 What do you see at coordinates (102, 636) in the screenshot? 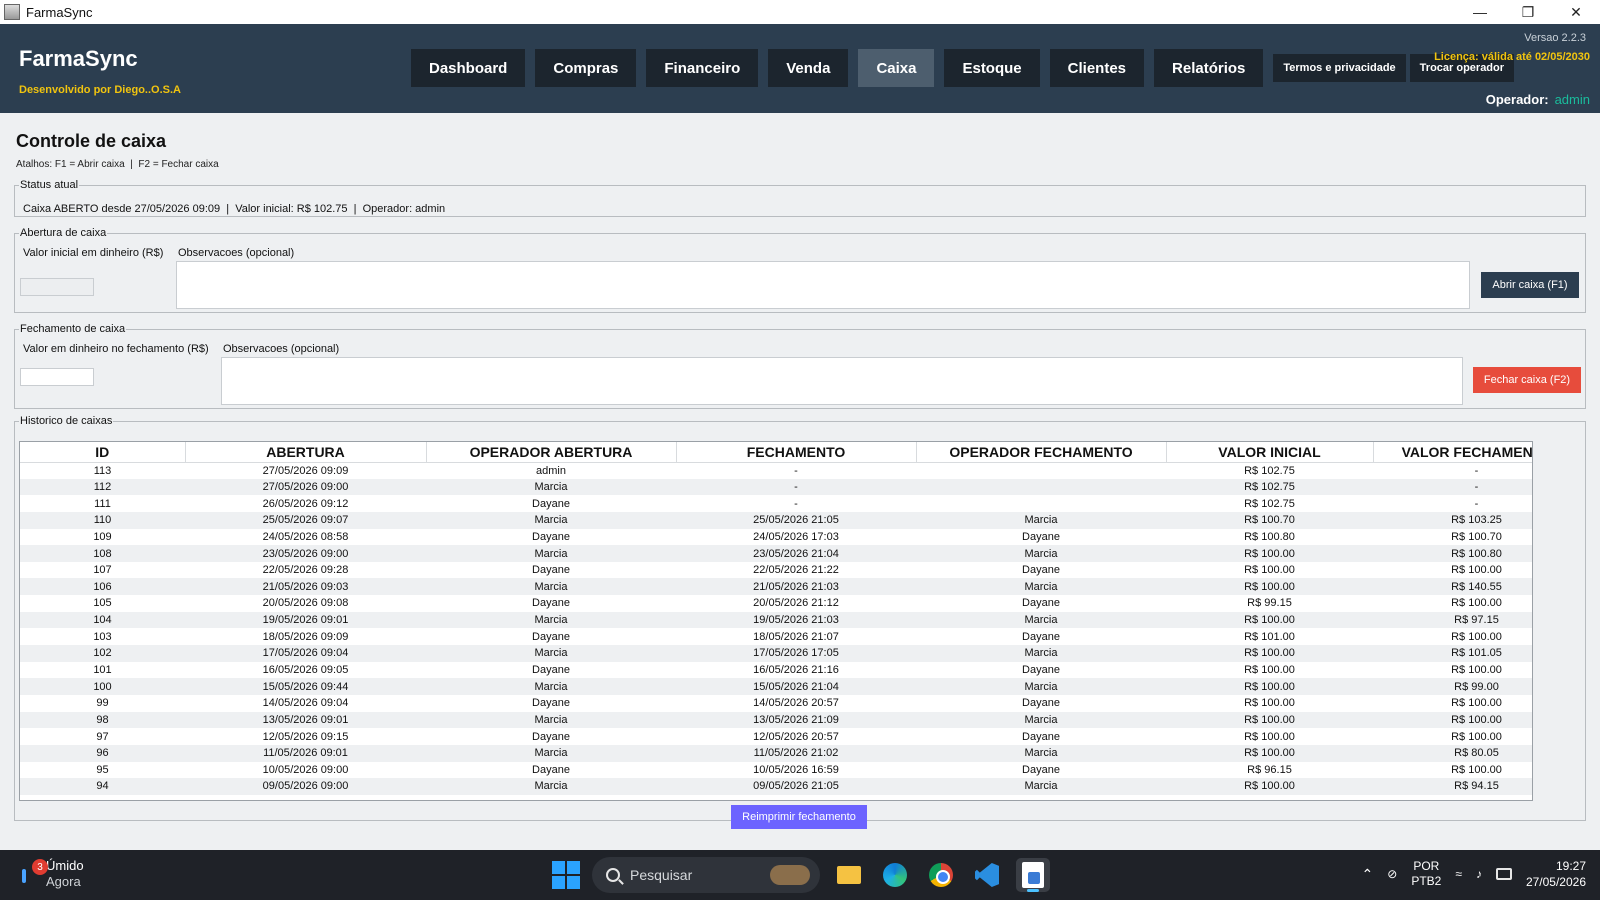
I see `table-cell: 103` at bounding box center [102, 636].